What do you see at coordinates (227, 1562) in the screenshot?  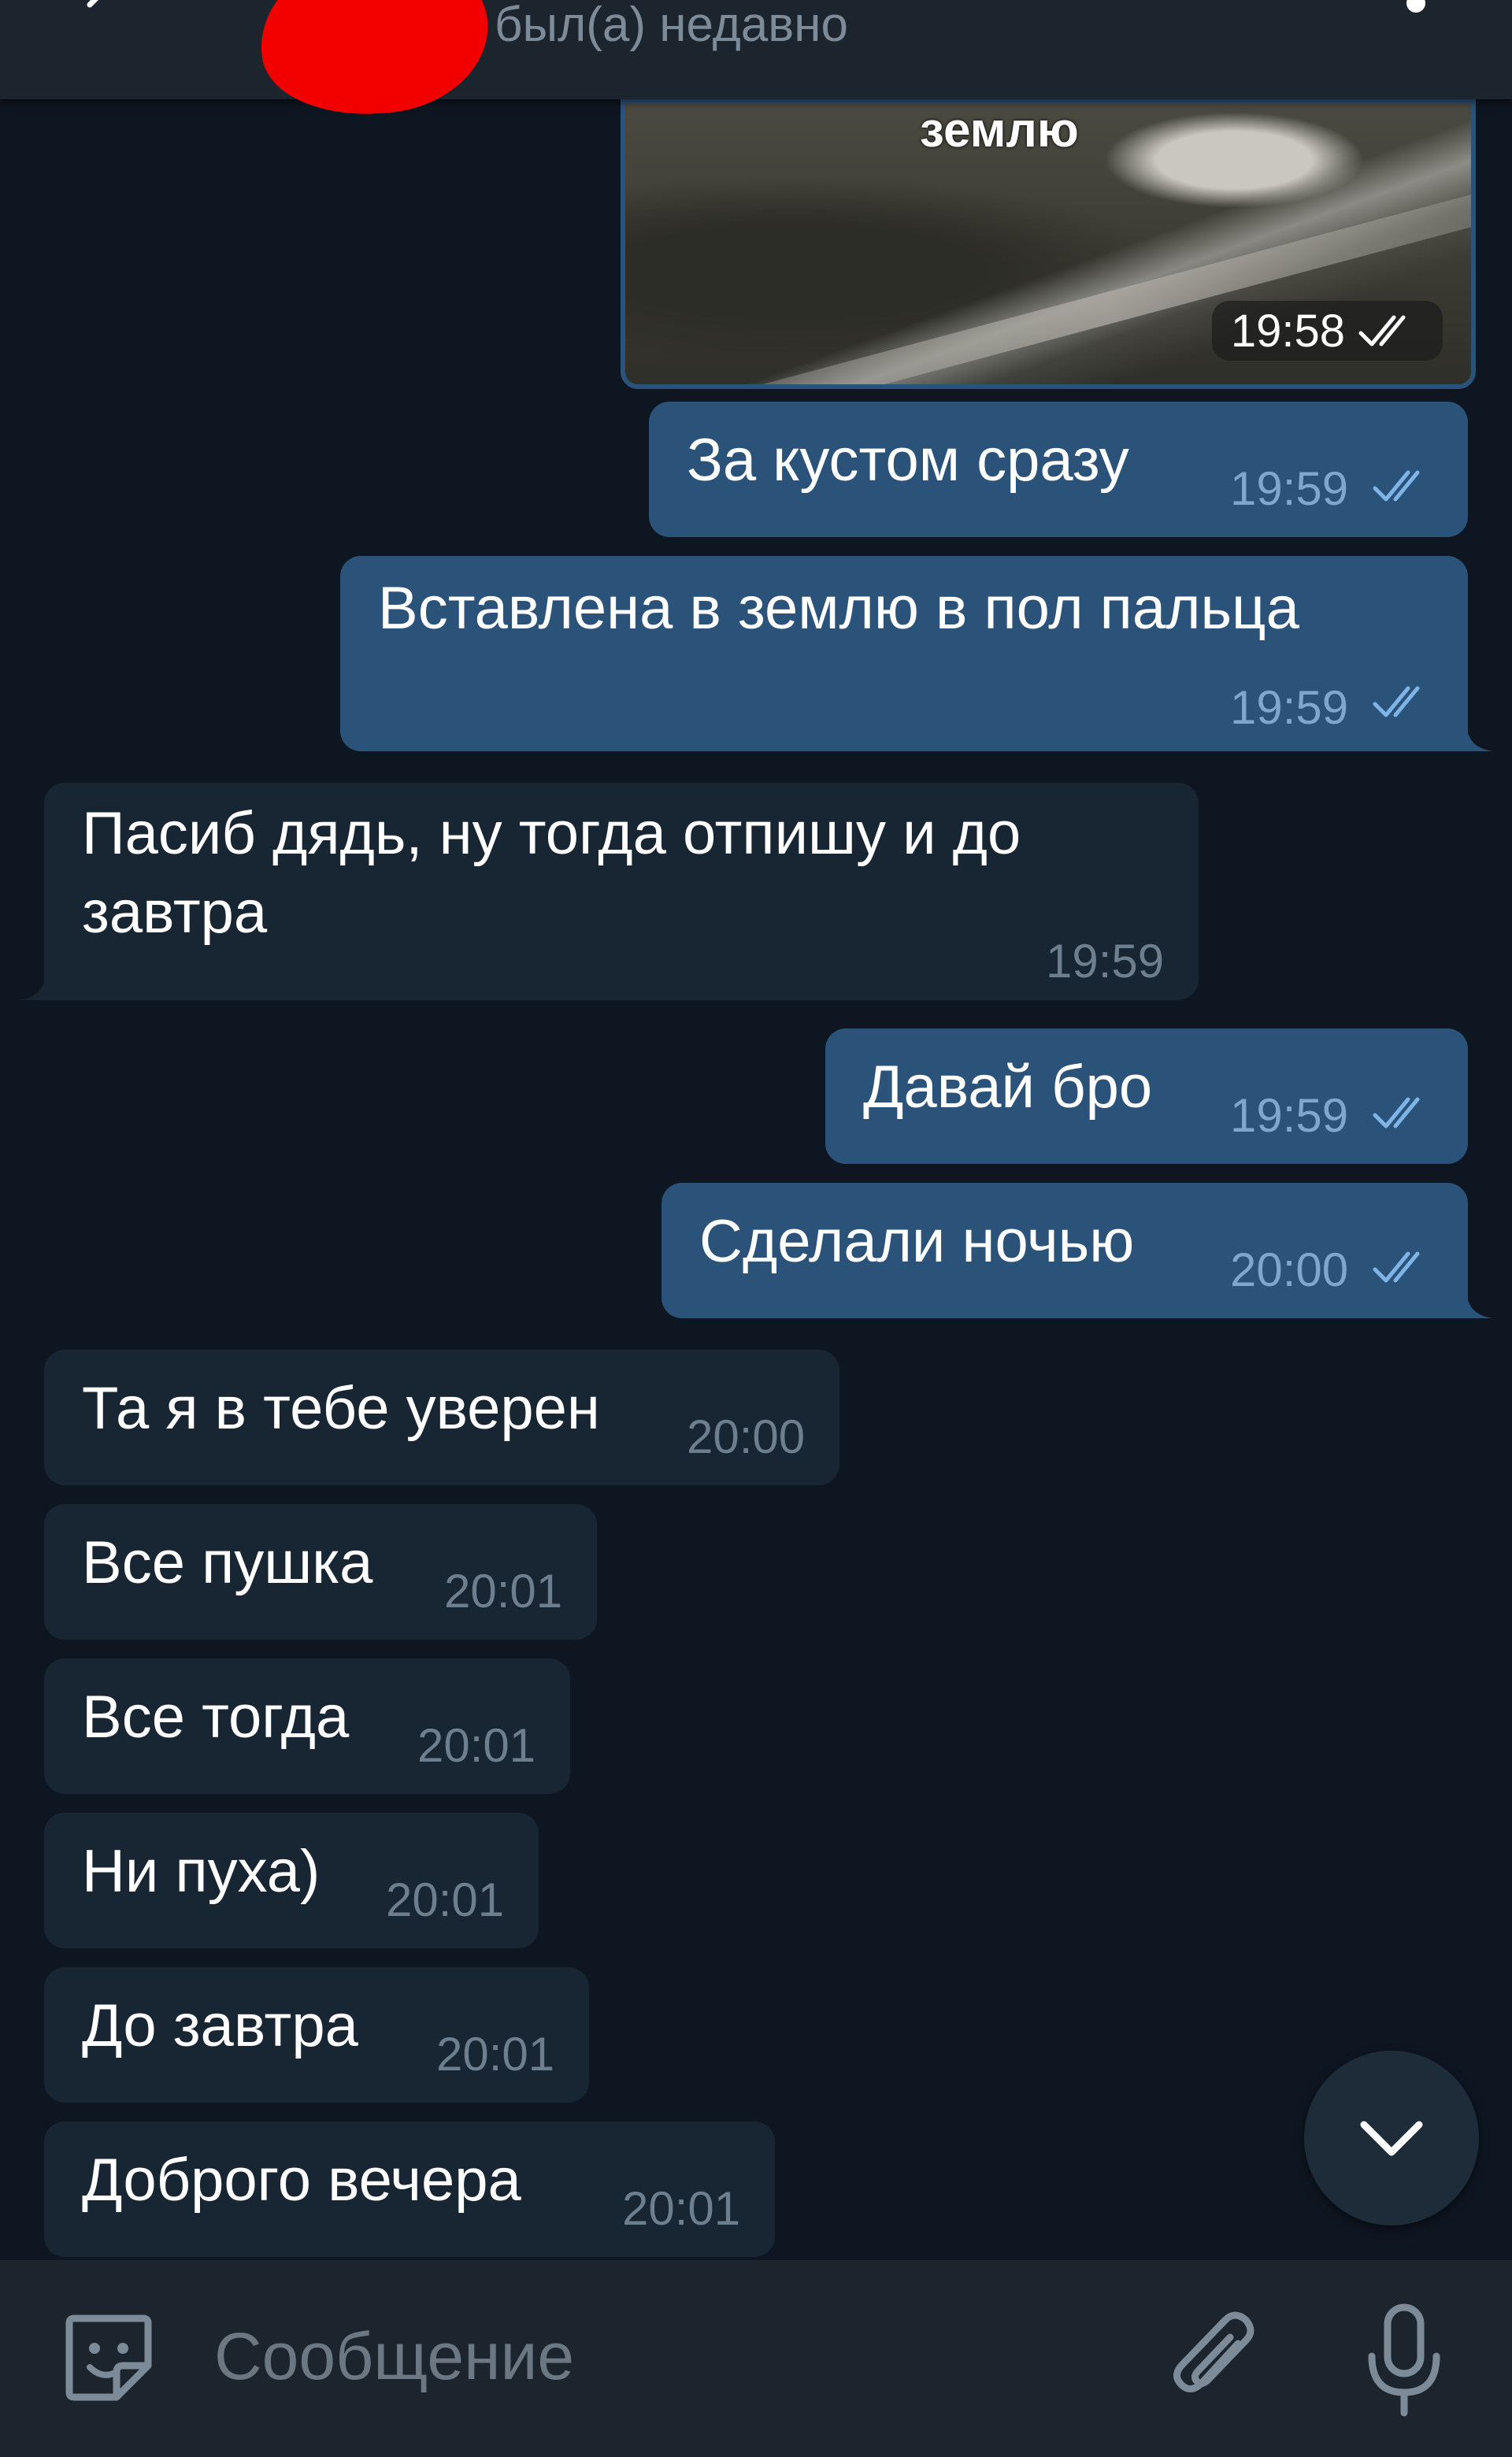 I see `message-text: Все пушка` at bounding box center [227, 1562].